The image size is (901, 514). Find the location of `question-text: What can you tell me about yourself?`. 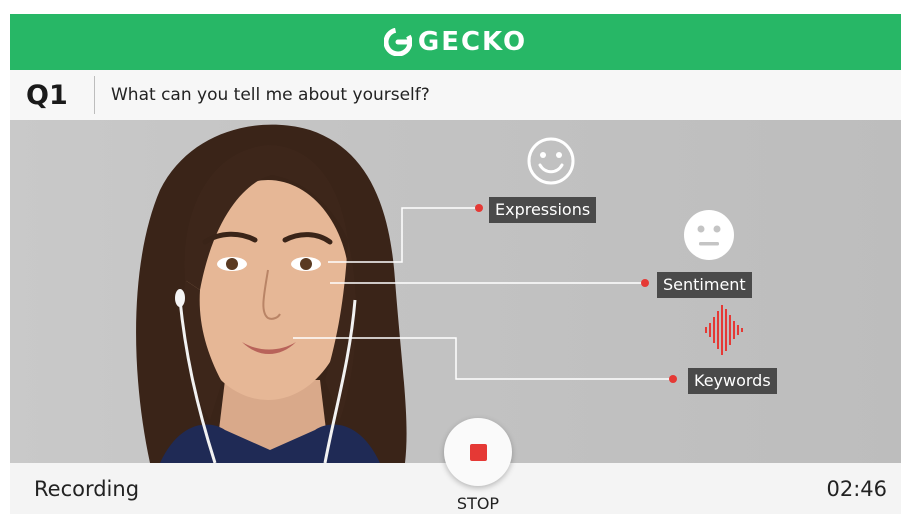

question-text: What can you tell me about yourself? is located at coordinates (270, 95).